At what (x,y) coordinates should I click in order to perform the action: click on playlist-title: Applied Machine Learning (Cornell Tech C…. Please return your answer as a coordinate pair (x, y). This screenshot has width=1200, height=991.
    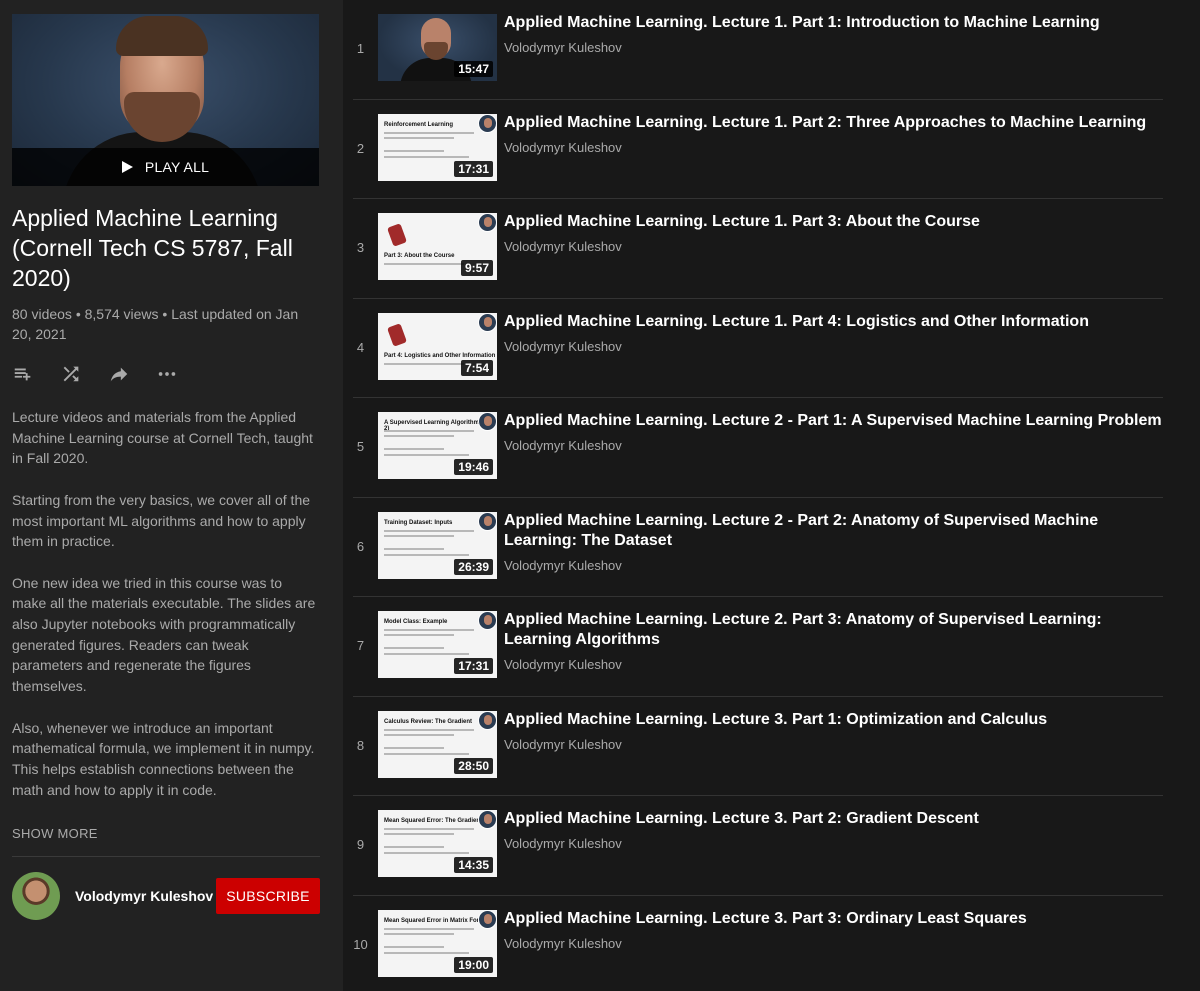
    Looking at the image, I should click on (152, 248).